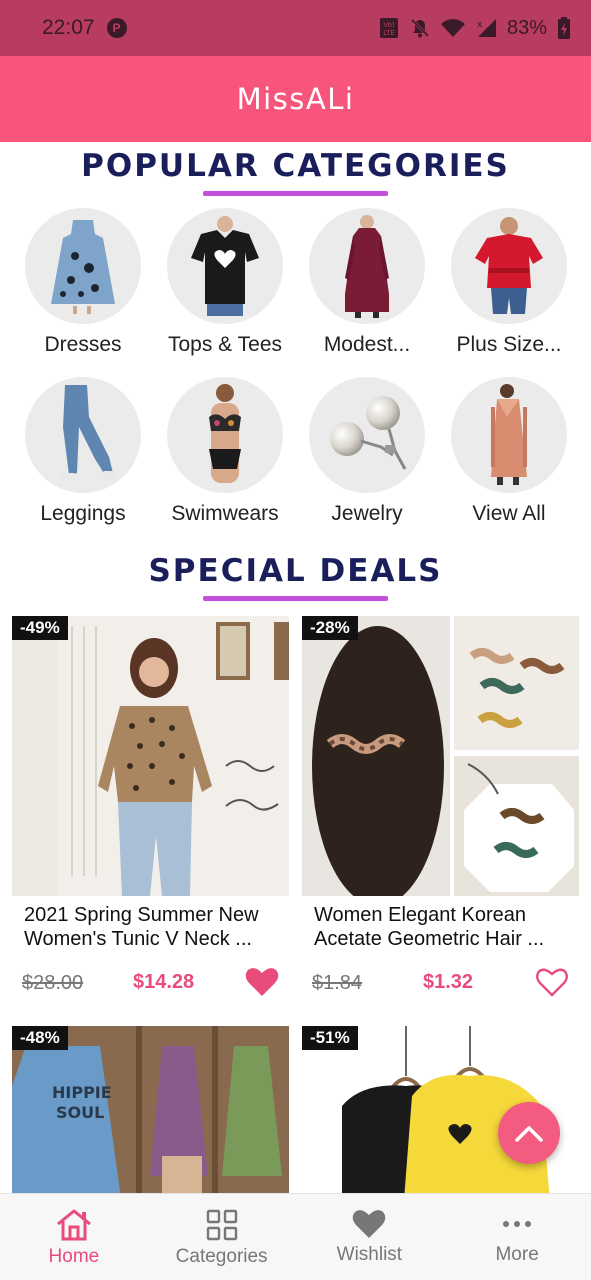 Image resolution: width=591 pixels, height=1280 pixels. Describe the element at coordinates (517, 1237) in the screenshot. I see `nav-more: More` at that location.